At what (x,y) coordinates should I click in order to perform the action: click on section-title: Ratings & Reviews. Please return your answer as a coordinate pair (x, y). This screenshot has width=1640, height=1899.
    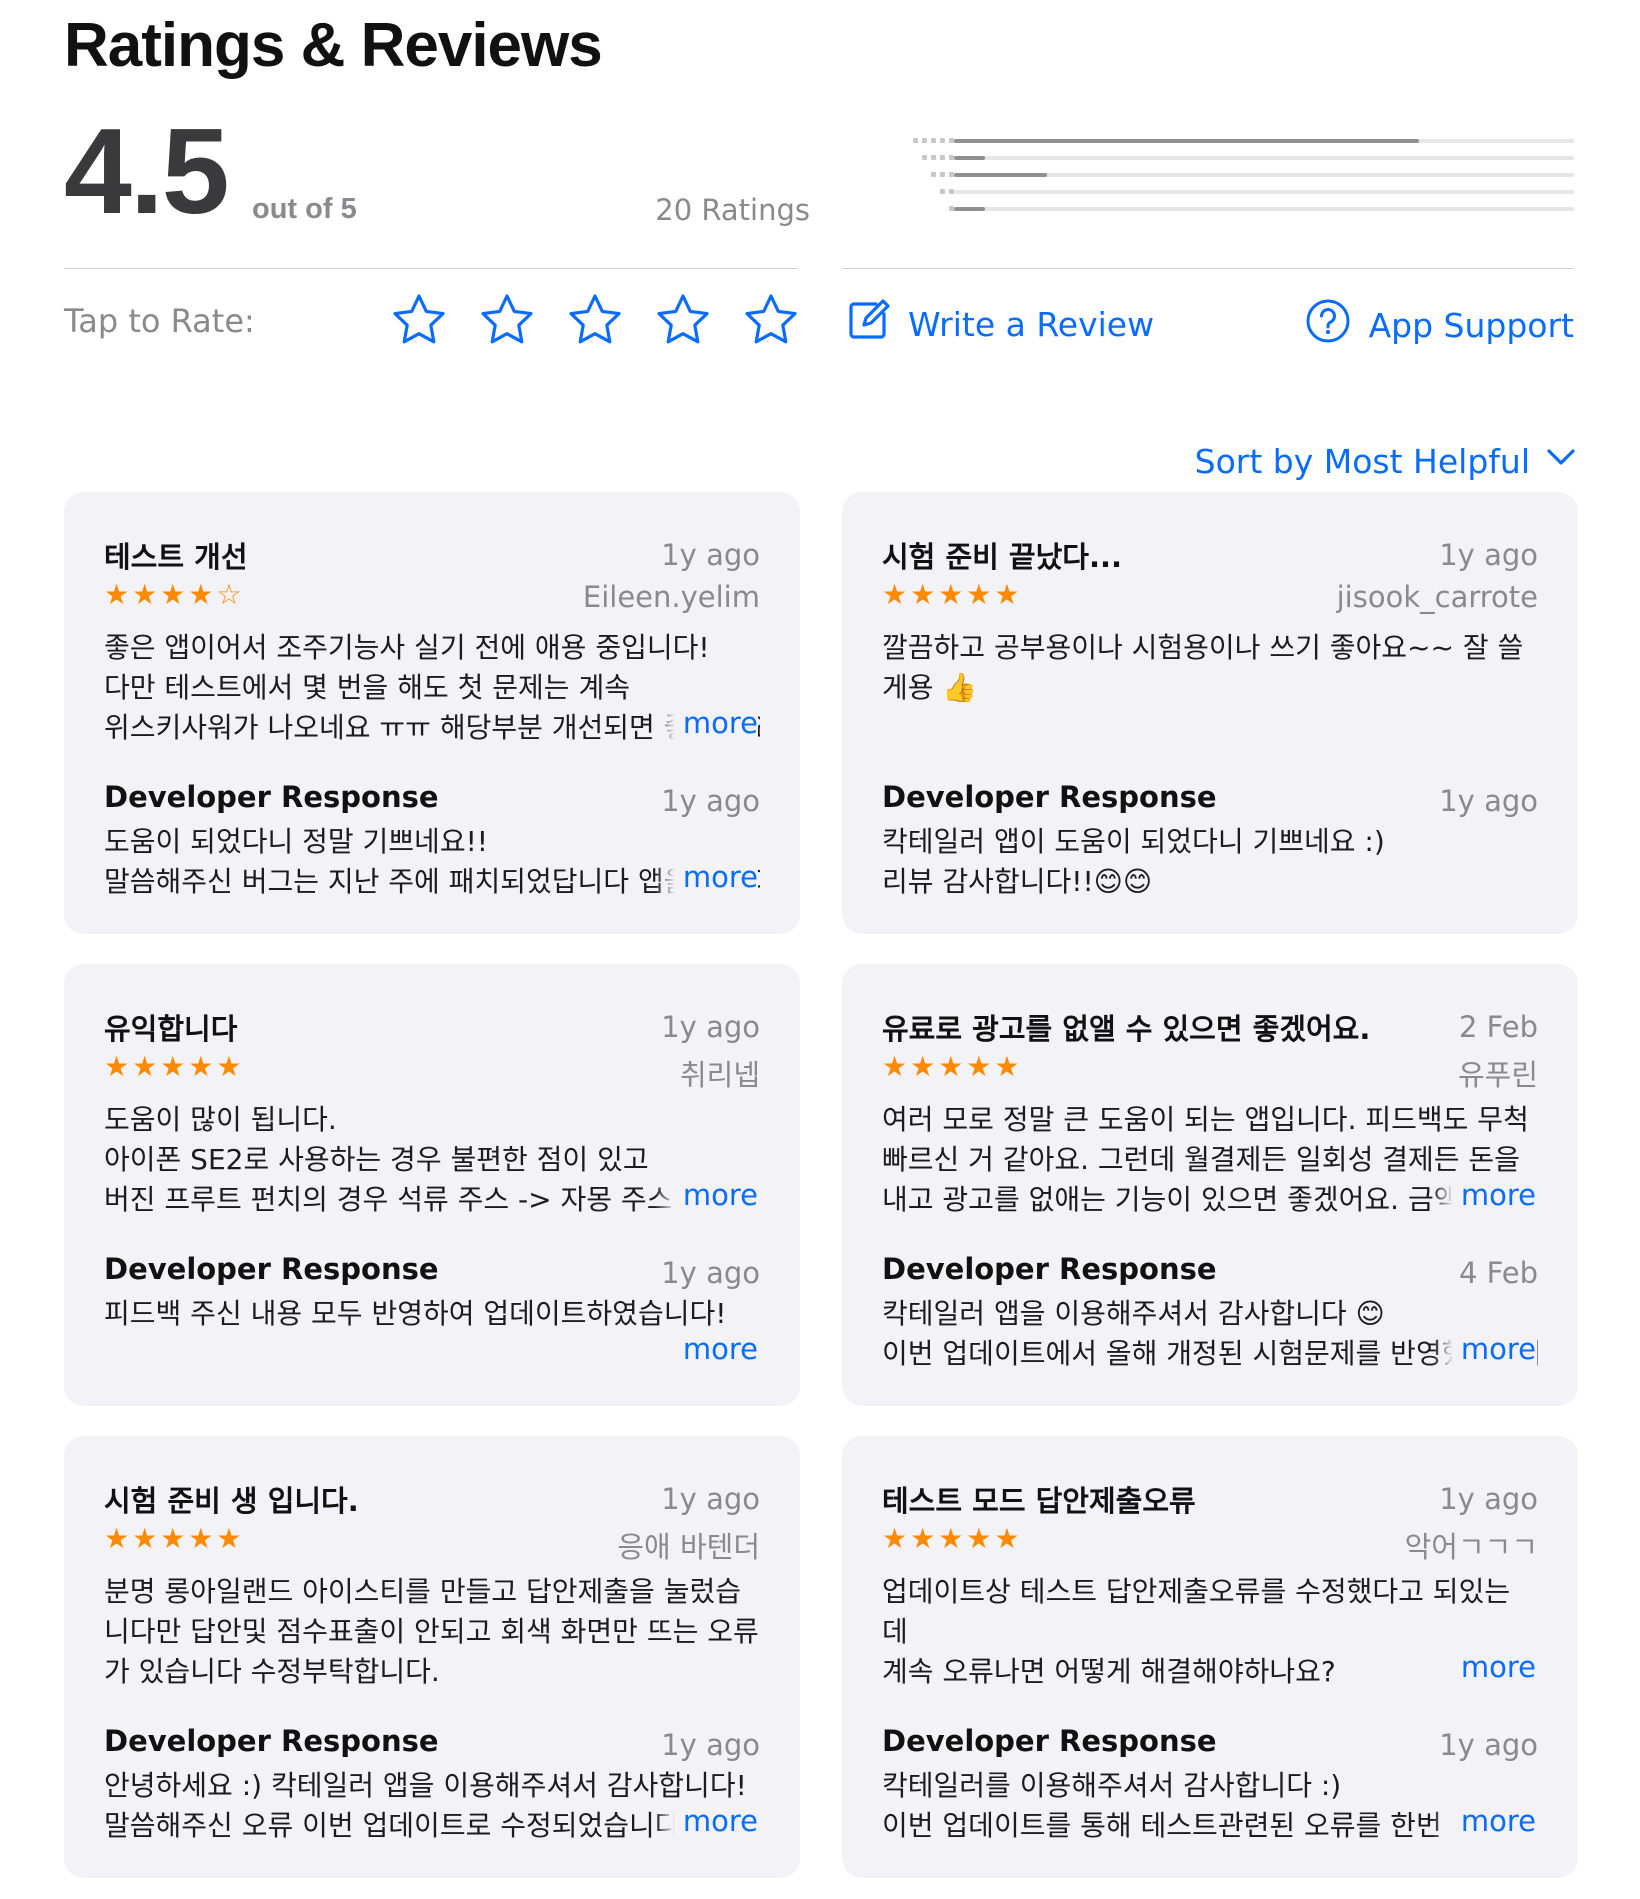
    Looking at the image, I should click on (333, 45).